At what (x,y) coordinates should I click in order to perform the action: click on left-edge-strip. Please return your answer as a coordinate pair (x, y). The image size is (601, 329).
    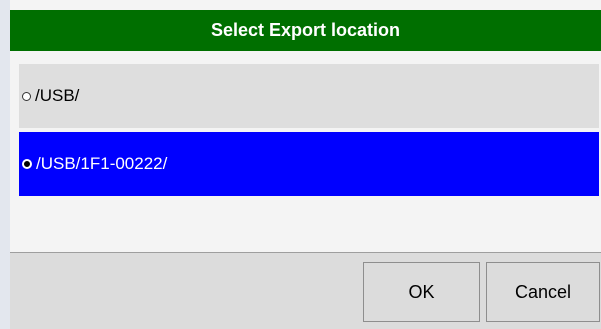
    Looking at the image, I should click on (5, 164).